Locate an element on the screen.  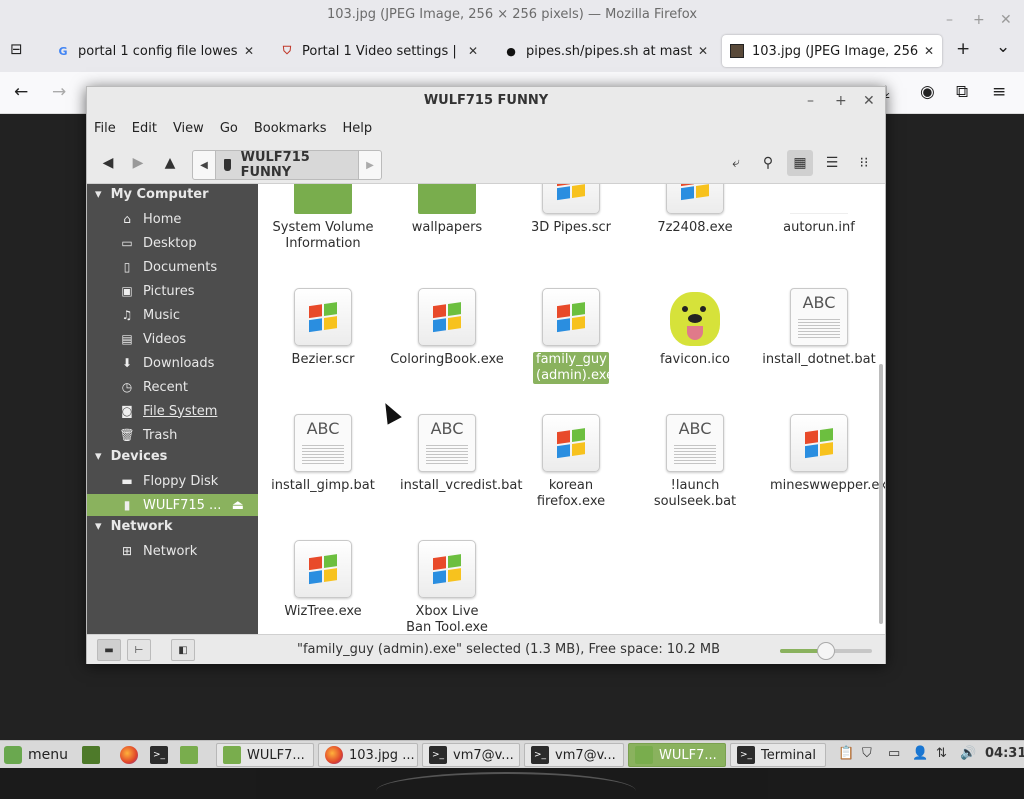
file-item: favicon.ico is located at coordinates (695, 328).